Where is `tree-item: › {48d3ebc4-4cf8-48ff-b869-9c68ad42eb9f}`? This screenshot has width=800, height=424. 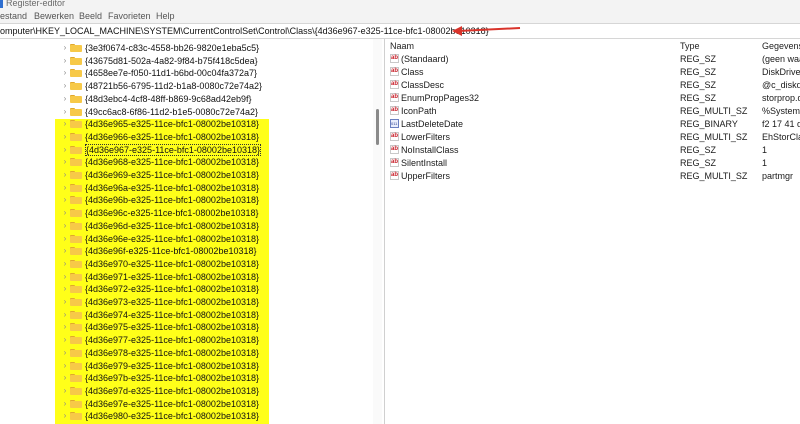 tree-item: › {48d3ebc4-4cf8-48ff-b869-9c68ad42eb9f} is located at coordinates (186, 99).